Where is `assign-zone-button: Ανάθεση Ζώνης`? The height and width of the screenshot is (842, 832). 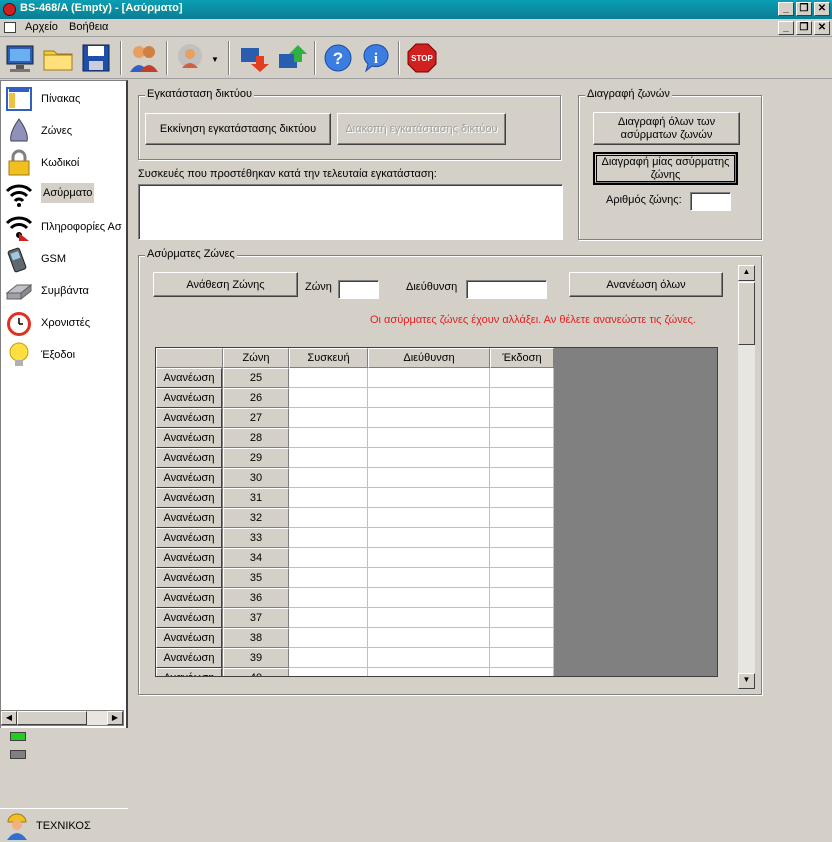 assign-zone-button: Ανάθεση Ζώνης is located at coordinates (225, 284).